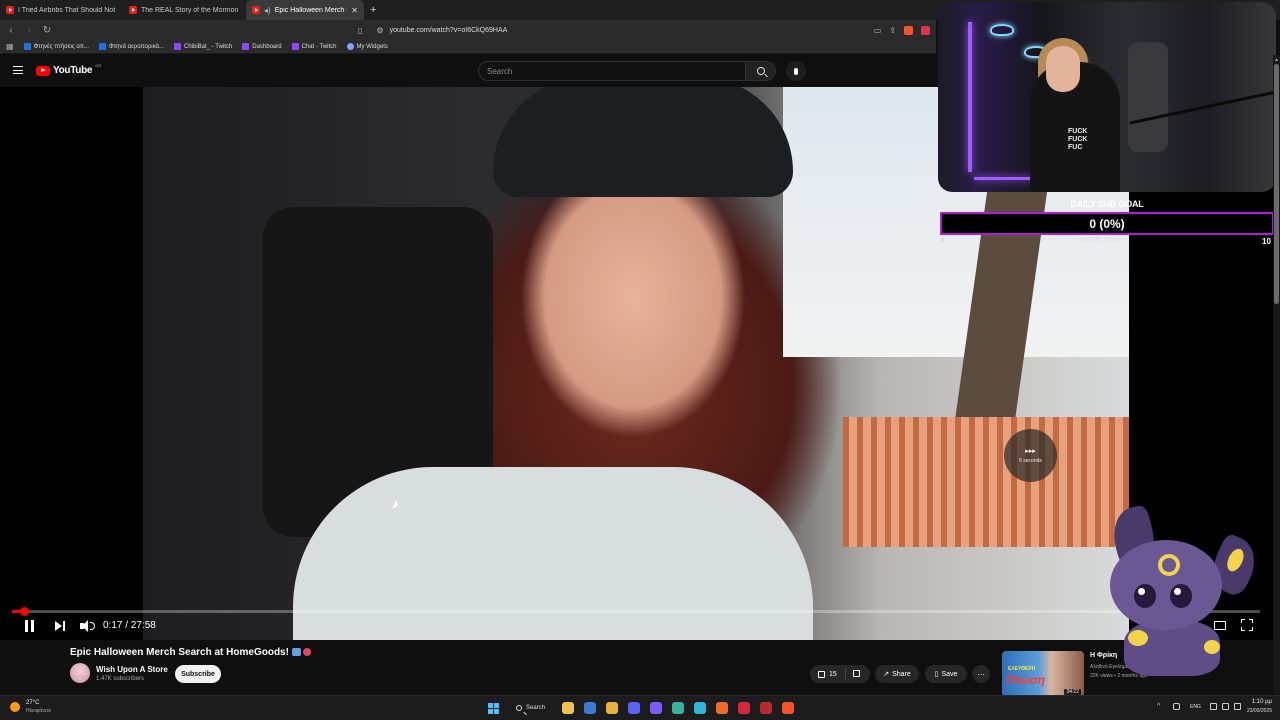 This screenshot has height=720, width=1280. I want to click on edge-icon, so click(700, 708).